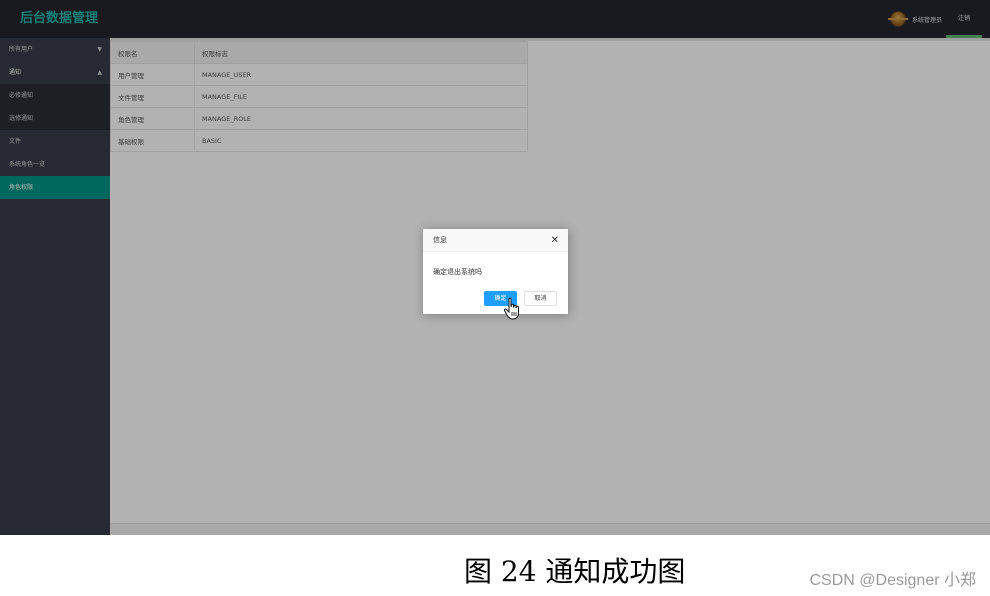 The width and height of the screenshot is (990, 596). What do you see at coordinates (540, 298) in the screenshot?
I see `cancel-button: 取消` at bounding box center [540, 298].